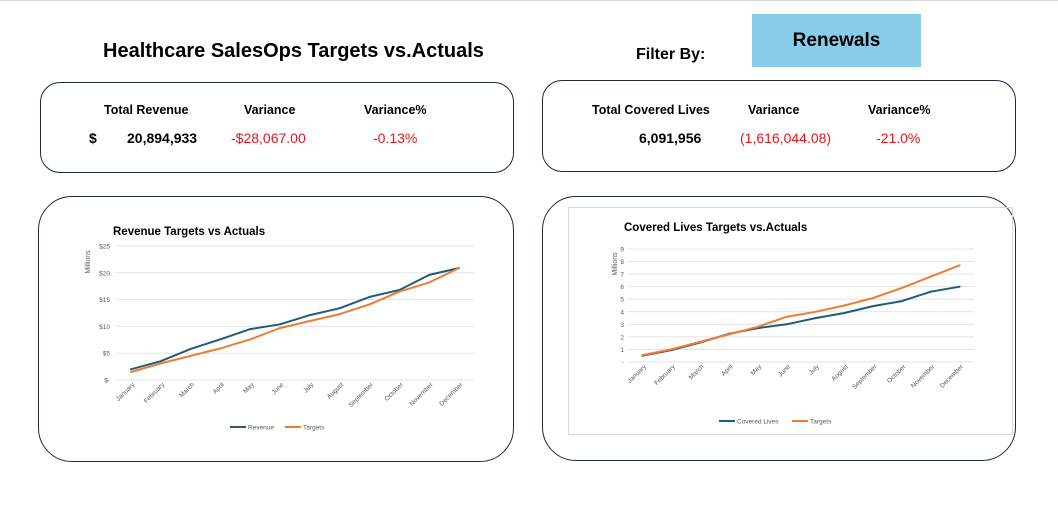 The height and width of the screenshot is (505, 1058). What do you see at coordinates (786, 138) in the screenshot?
I see `lives-variance-value: (1,616,044.08)` at bounding box center [786, 138].